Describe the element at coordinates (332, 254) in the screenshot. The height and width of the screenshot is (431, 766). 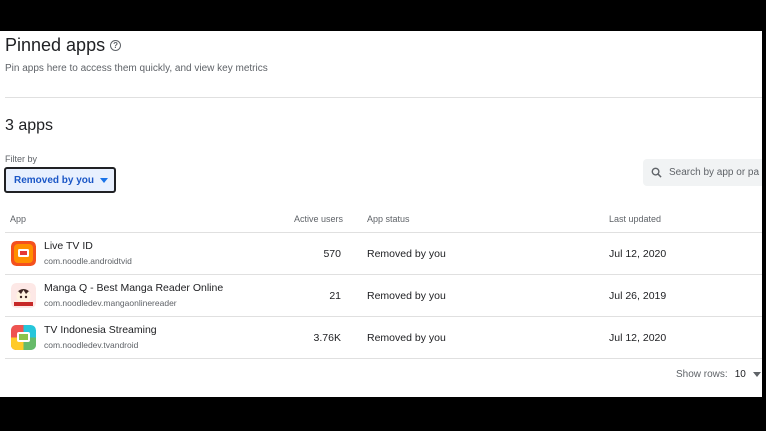
I see `active-users: 570` at that location.